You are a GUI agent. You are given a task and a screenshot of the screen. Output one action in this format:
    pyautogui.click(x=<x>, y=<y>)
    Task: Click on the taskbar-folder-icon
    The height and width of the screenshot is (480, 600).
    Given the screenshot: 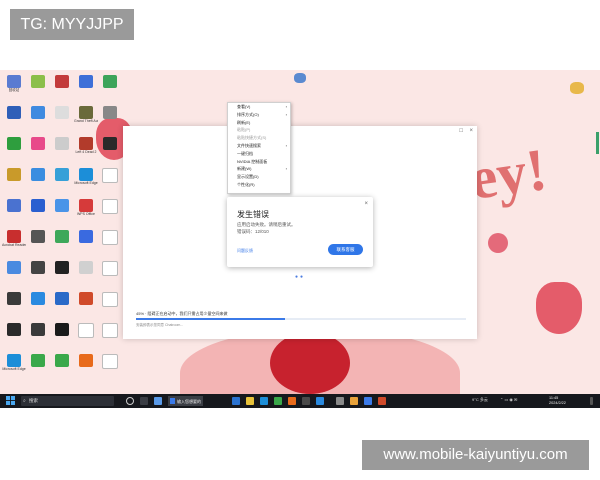 What is the action you would take?
    pyautogui.click(x=250, y=401)
    